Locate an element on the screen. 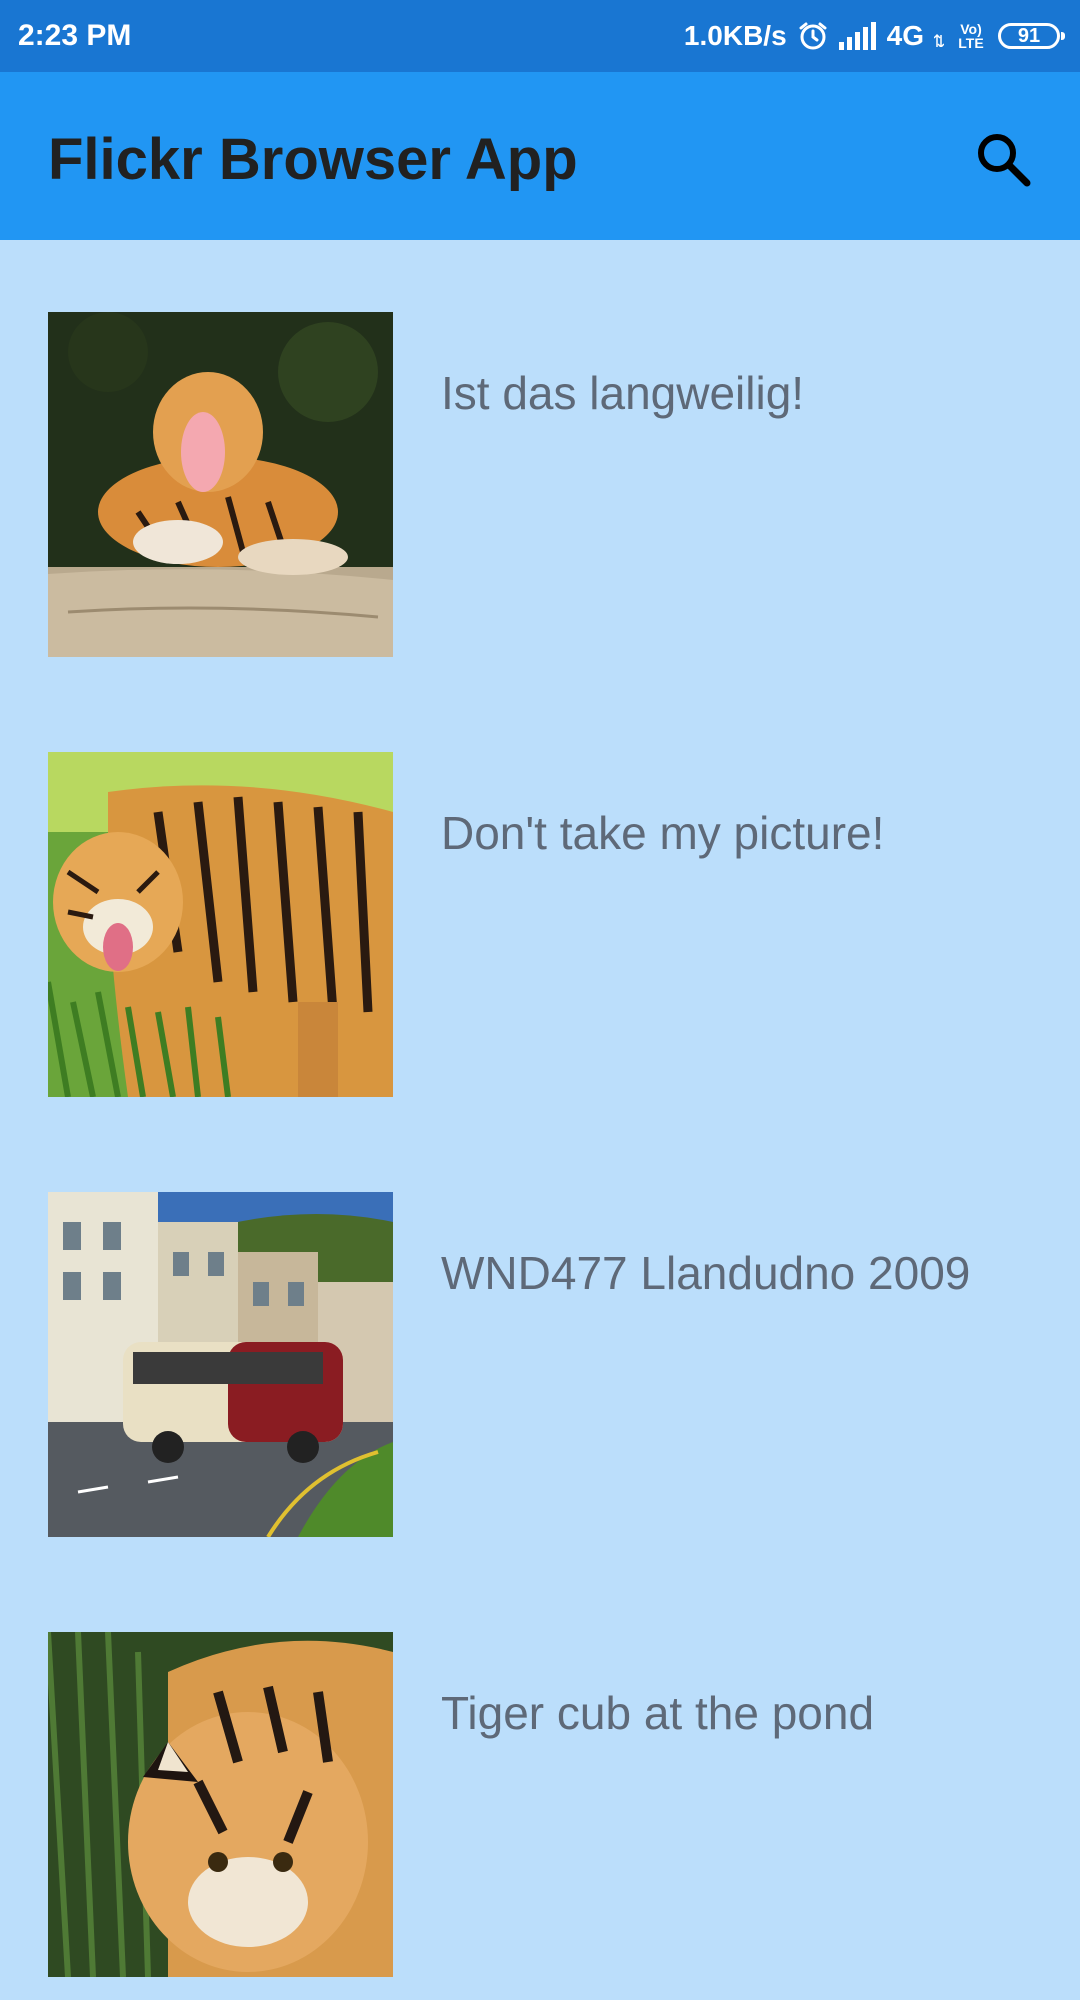 This screenshot has width=1080, height=2000. status-icons: 1.0KB/s 4G Vo) LTE 91 is located at coordinates (874, 36).